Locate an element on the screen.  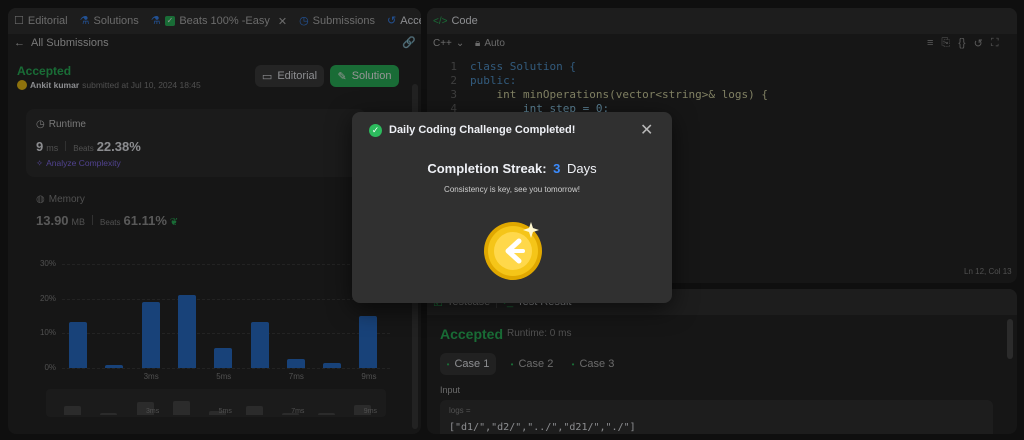
streak-line: Completion Streak: 3 Days is located at coordinates (512, 168).